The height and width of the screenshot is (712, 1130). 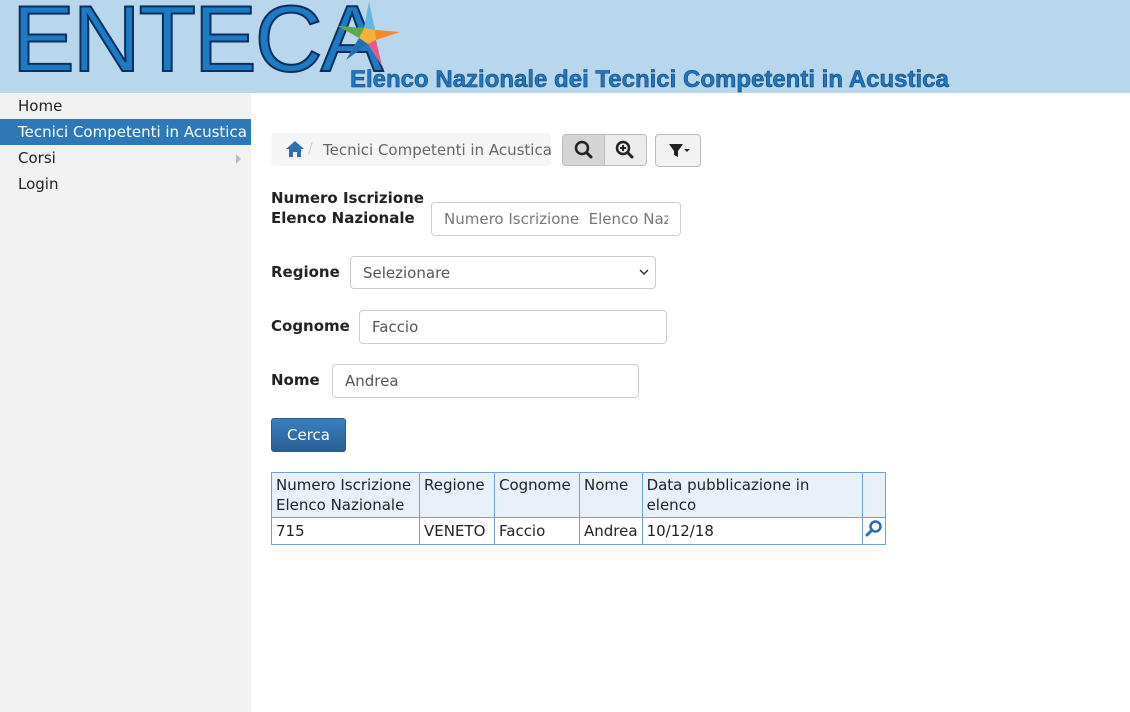 What do you see at coordinates (537, 531) in the screenshot?
I see `cell-cognome: Faccio` at bounding box center [537, 531].